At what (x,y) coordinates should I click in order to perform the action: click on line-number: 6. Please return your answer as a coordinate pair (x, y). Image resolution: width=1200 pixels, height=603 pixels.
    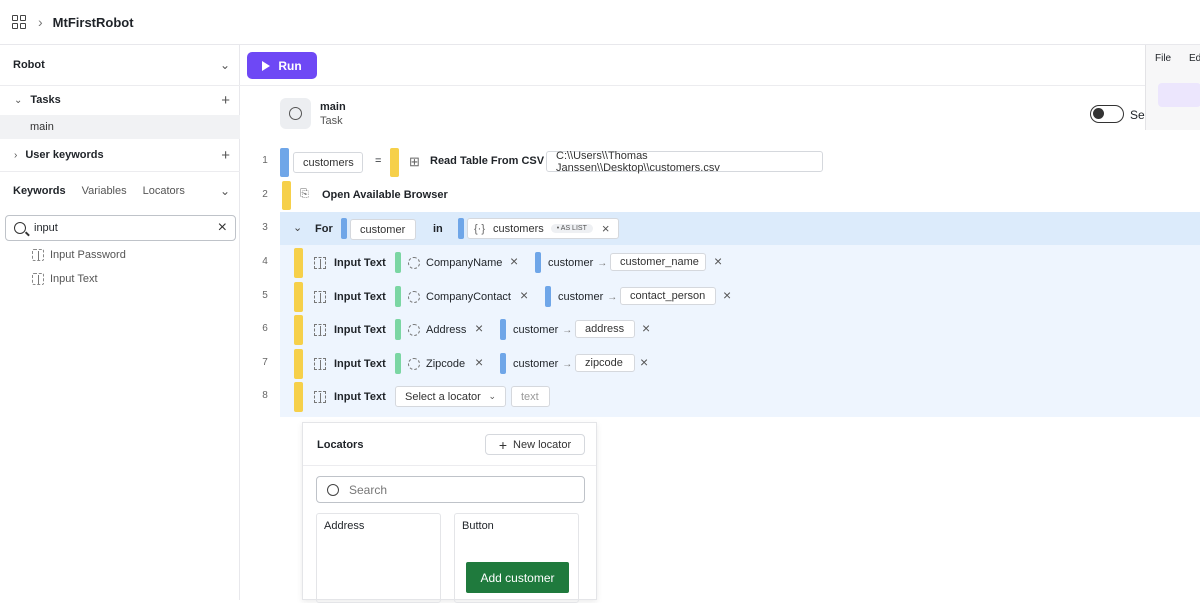
    Looking at the image, I should click on (265, 328).